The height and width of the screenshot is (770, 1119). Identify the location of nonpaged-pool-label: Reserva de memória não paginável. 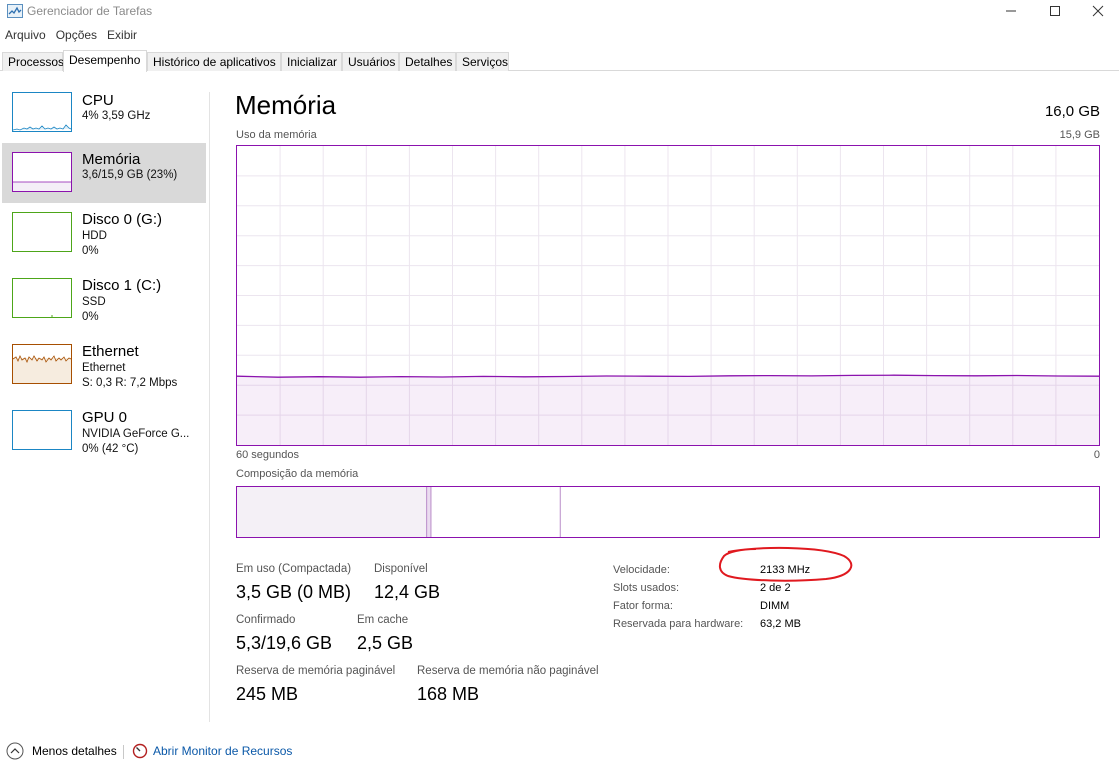
(508, 671).